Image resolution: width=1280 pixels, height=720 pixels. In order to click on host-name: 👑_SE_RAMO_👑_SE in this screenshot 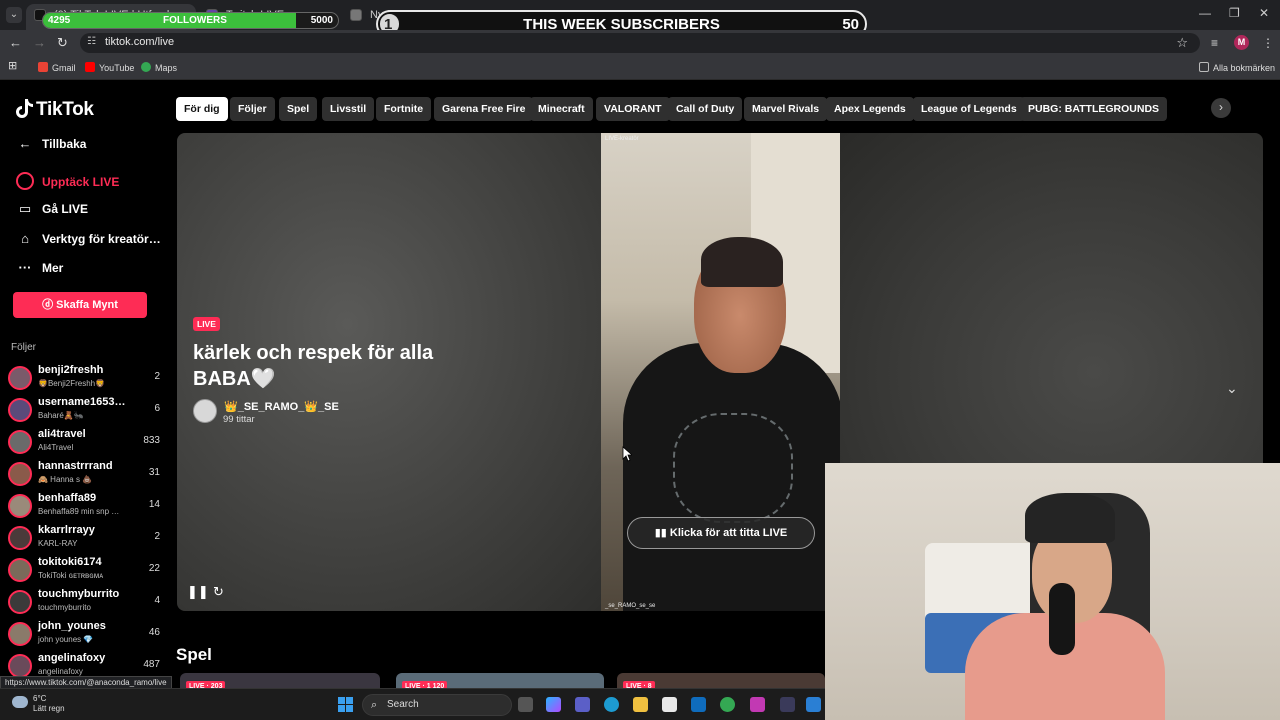, I will do `click(281, 406)`.